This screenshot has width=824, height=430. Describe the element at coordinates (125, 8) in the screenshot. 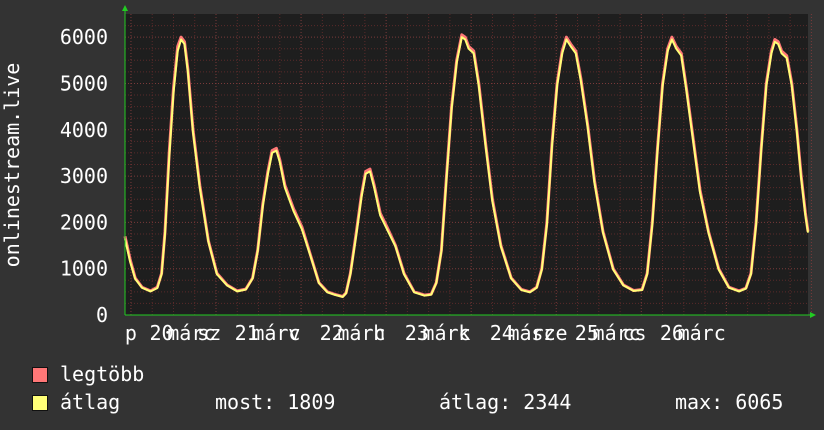

I see `y-axis-arrow-icon` at that location.